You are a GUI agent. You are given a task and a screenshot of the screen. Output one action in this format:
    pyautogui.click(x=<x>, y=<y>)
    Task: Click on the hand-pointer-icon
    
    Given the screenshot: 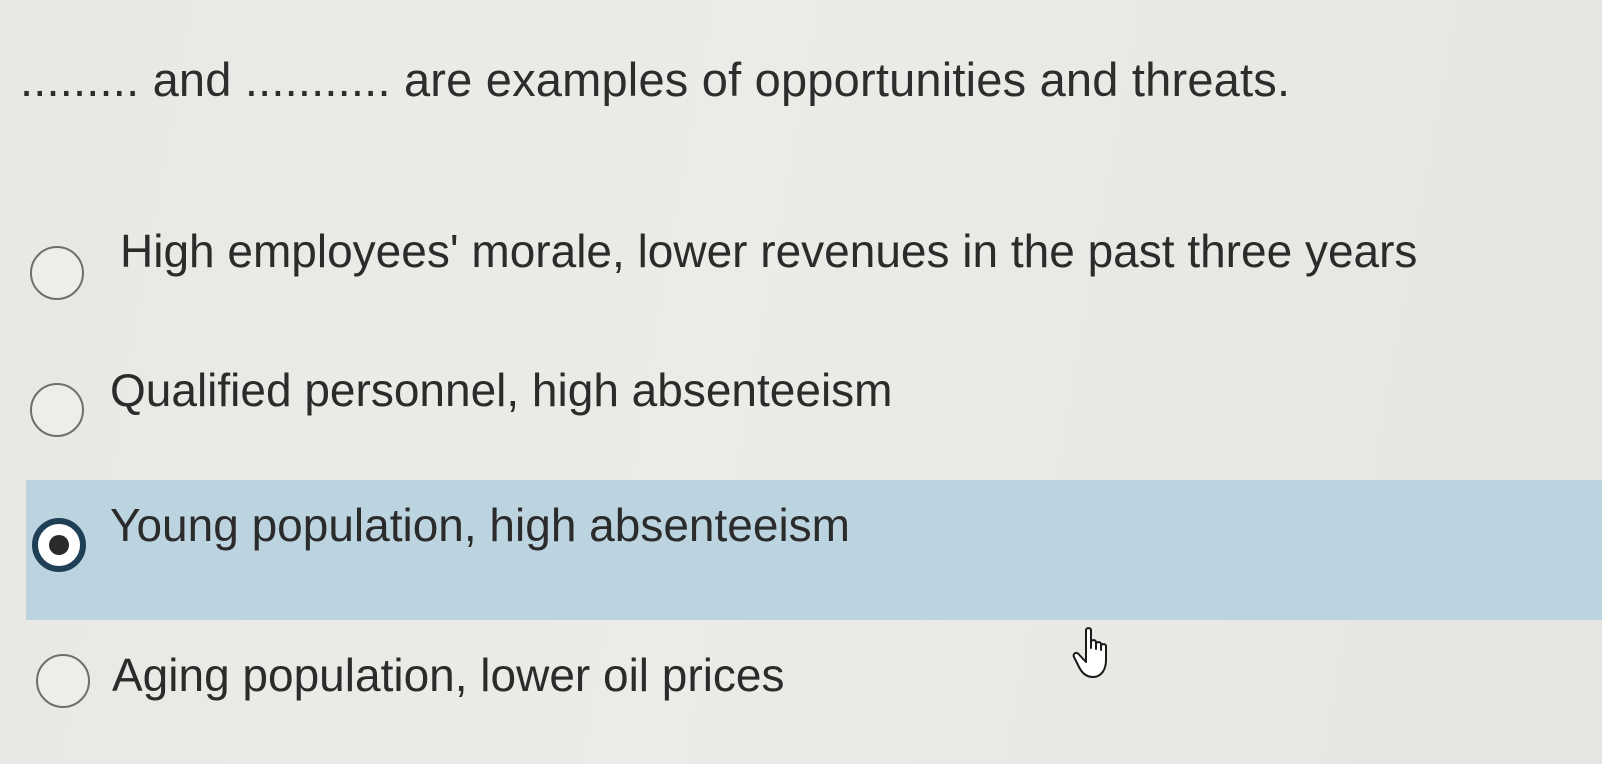 What is the action you would take?
    pyautogui.click(x=1089, y=652)
    